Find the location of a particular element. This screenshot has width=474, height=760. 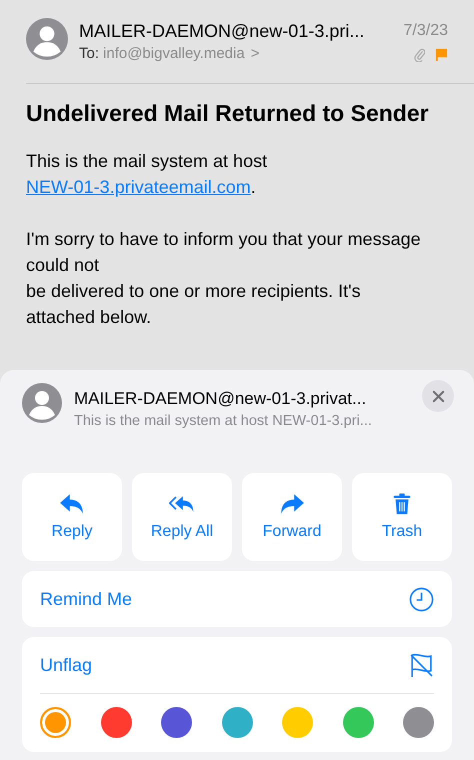

date-text: 7/3/23 is located at coordinates (426, 31).